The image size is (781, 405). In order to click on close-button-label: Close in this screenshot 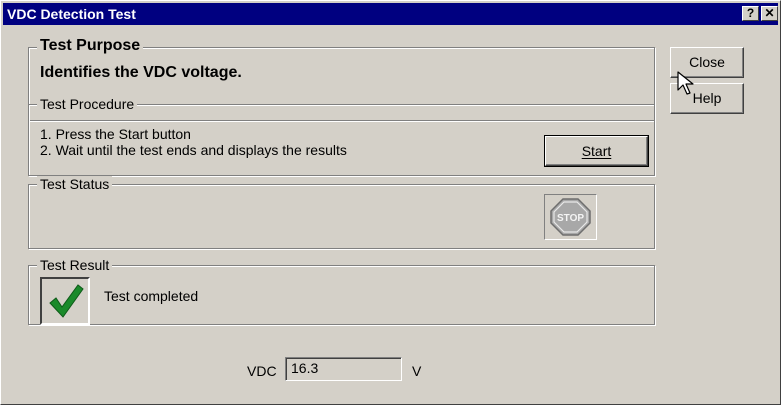, I will do `click(707, 62)`.